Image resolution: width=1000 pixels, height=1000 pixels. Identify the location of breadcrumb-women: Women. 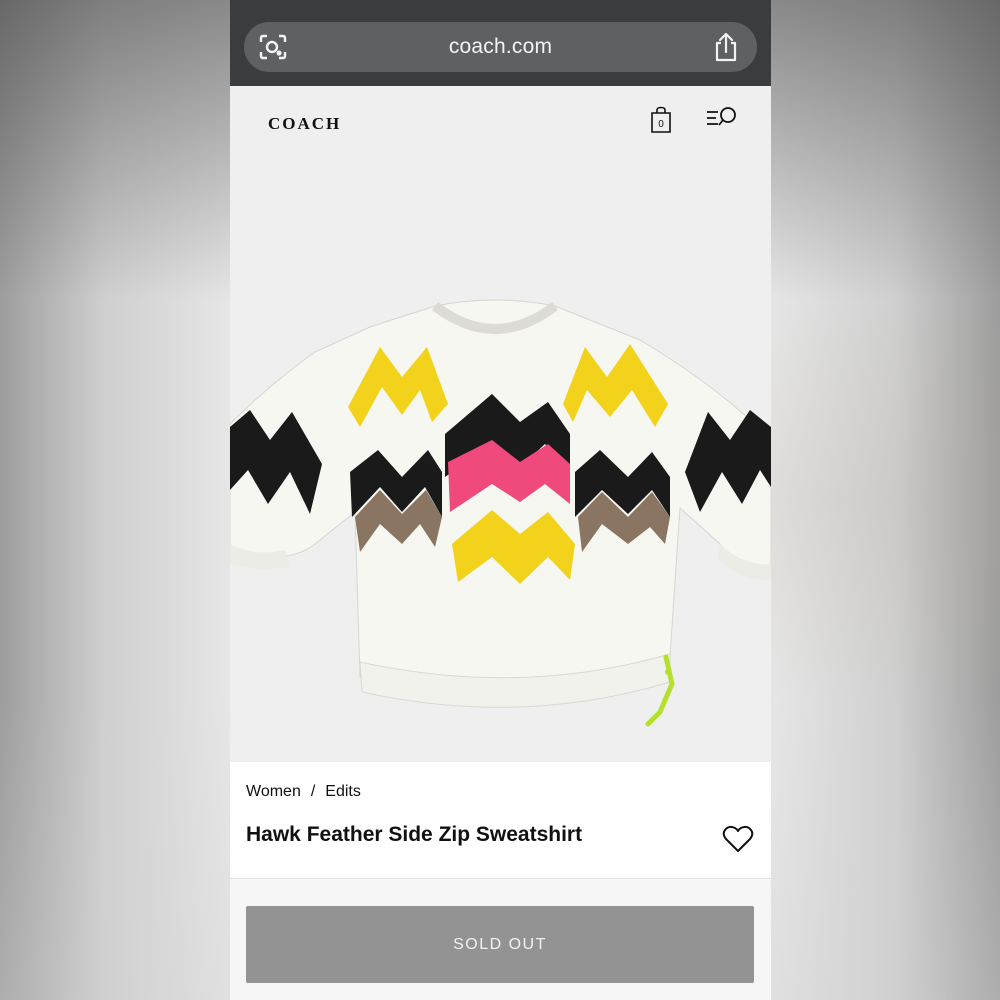
(273, 791).